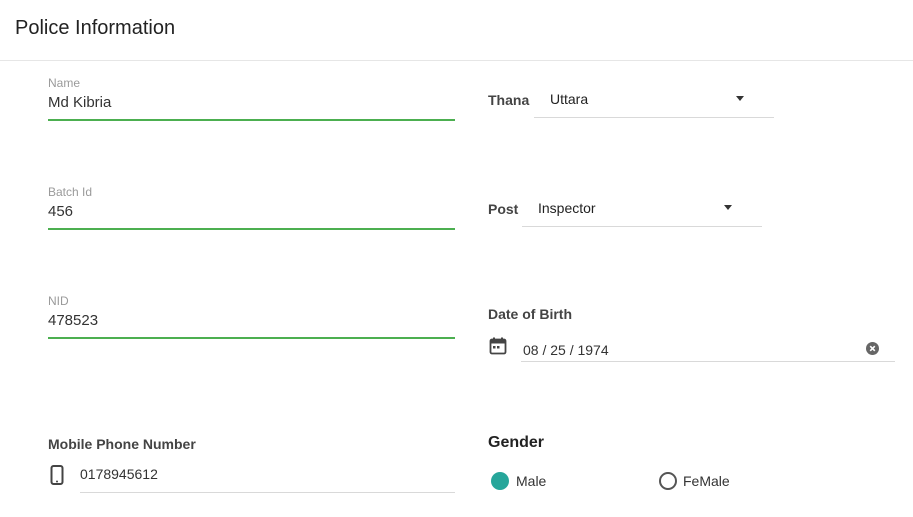  I want to click on page-title: Police Information, so click(95, 28).